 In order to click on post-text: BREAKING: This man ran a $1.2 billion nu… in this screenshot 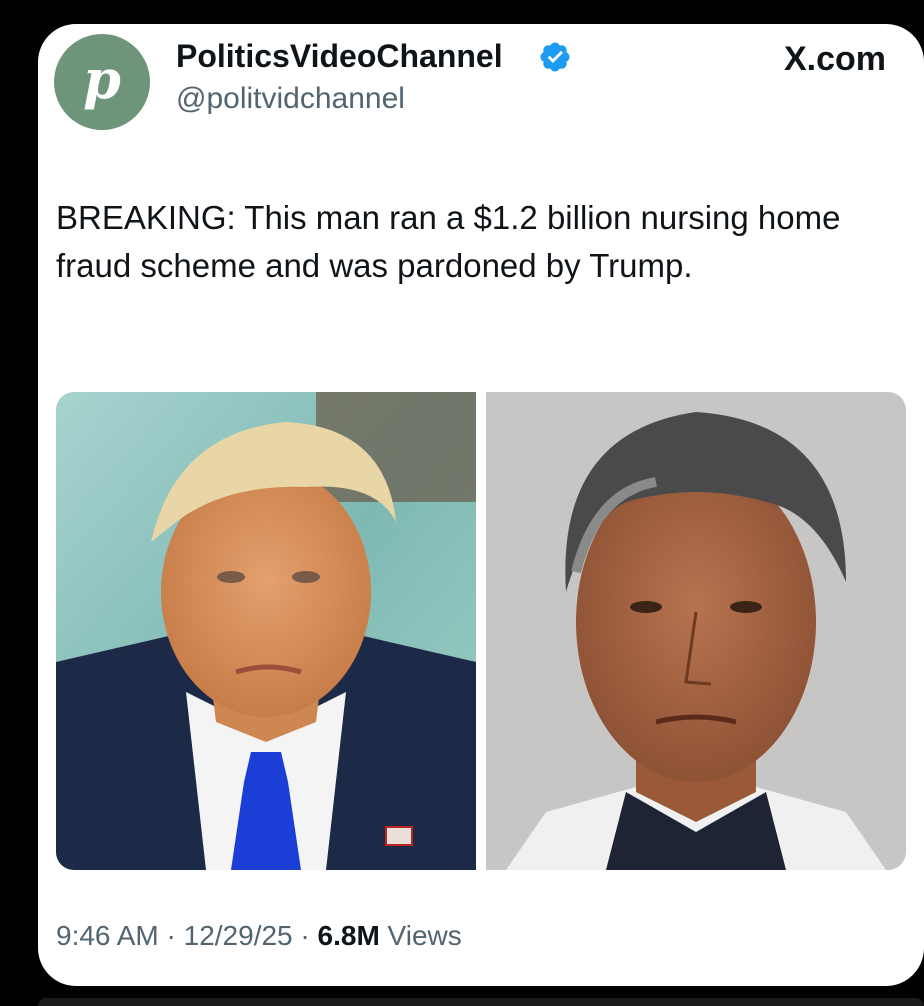, I will do `click(448, 241)`.